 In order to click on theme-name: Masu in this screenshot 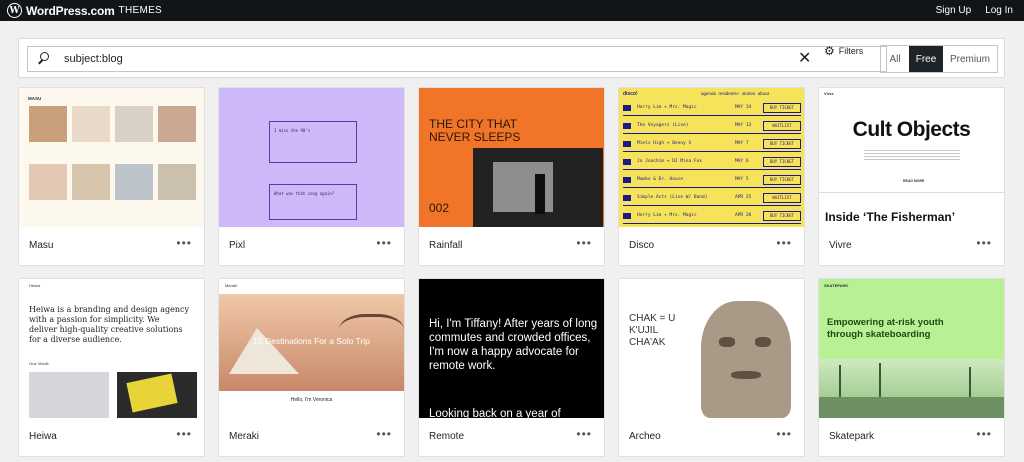, I will do `click(41, 245)`.